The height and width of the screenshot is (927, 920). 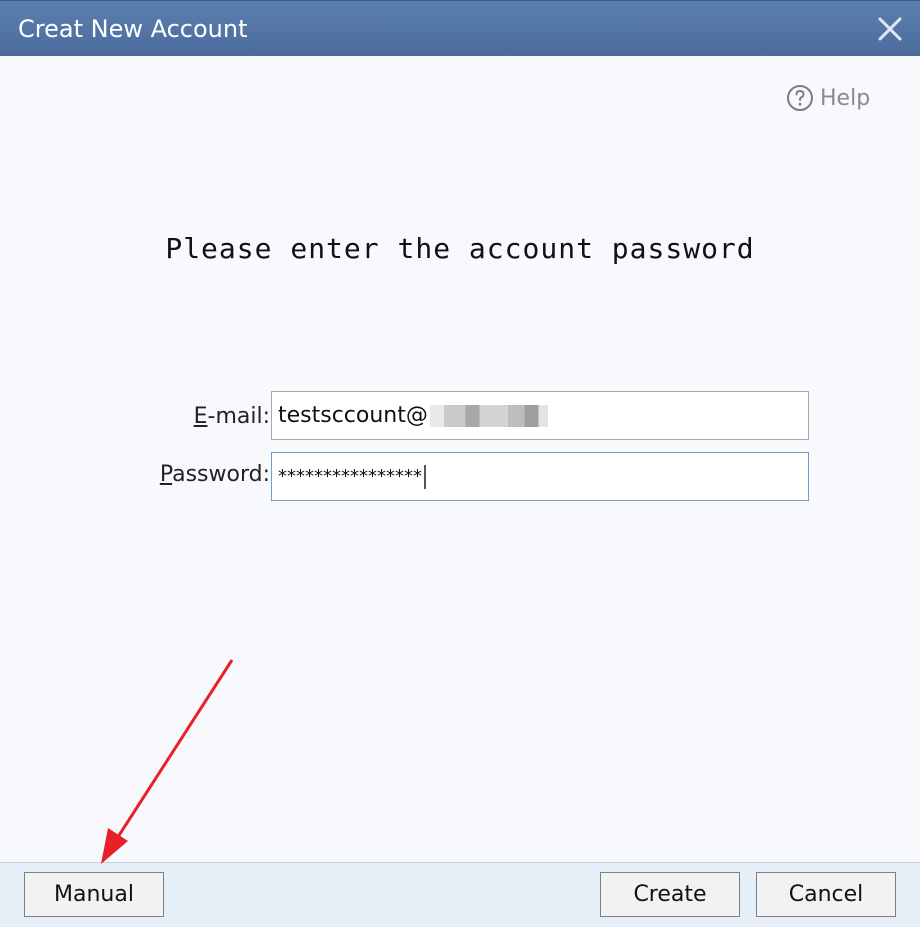 What do you see at coordinates (353, 415) in the screenshot?
I see `email-value: testsccount@` at bounding box center [353, 415].